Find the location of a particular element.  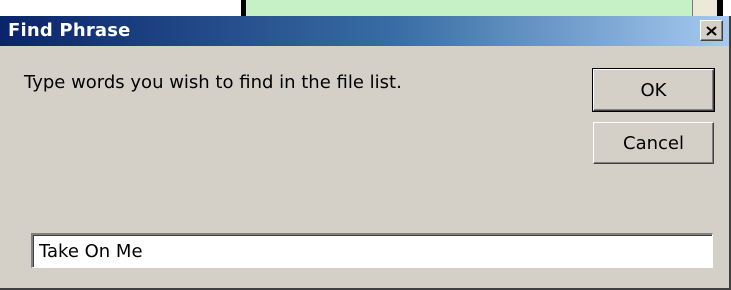

dialog-title: Find Phrase is located at coordinates (69, 30).